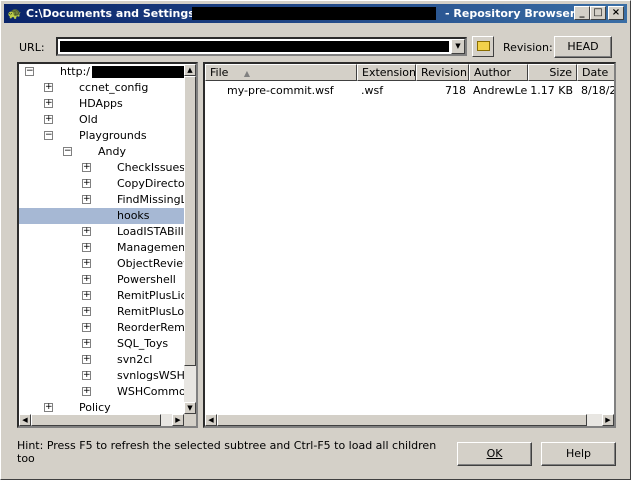 Image resolution: width=631 pixels, height=480 pixels. Describe the element at coordinates (190, 70) in the screenshot. I see `scroll-up-icon: ▲` at that location.